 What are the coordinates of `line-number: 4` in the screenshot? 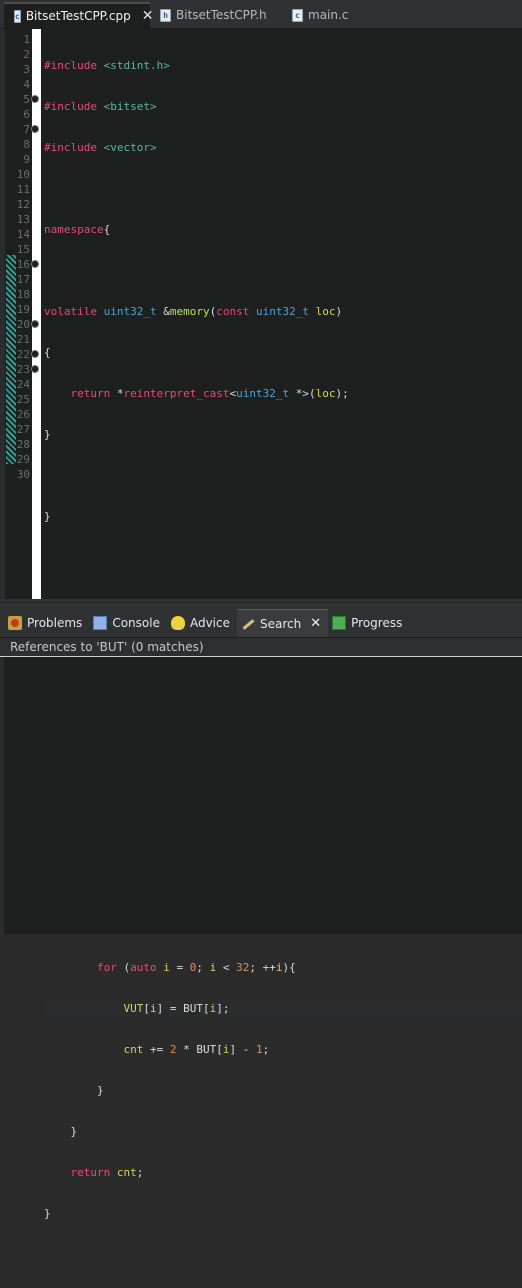 It's located at (26, 84).